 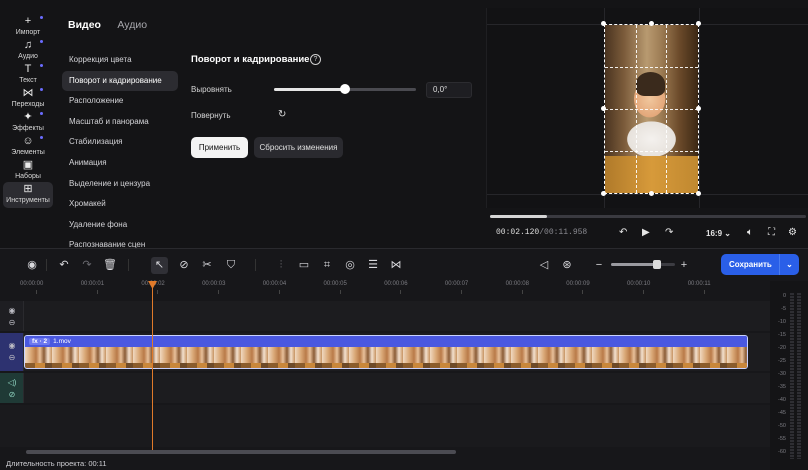 I want to click on fullscreen-icon: ⛶, so click(x=771, y=232).